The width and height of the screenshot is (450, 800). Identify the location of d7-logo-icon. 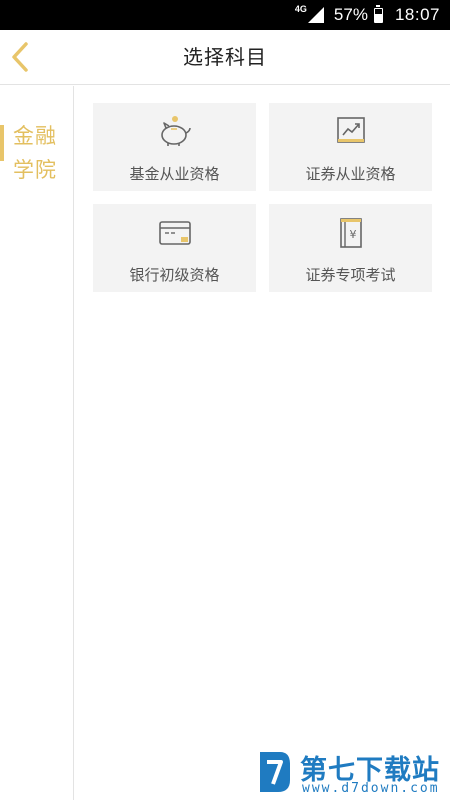
(275, 772).